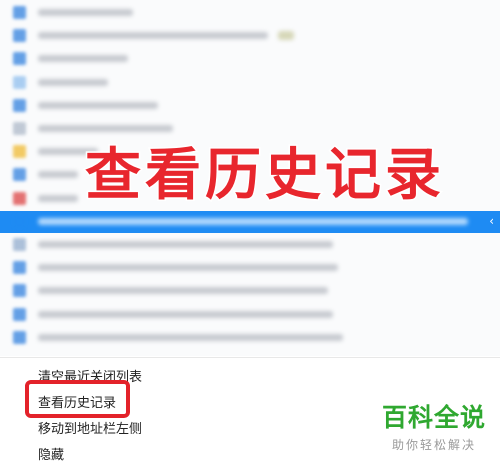  What do you see at coordinates (433, 445) in the screenshot?
I see `watermark-subtitle: 助你轻松解决` at bounding box center [433, 445].